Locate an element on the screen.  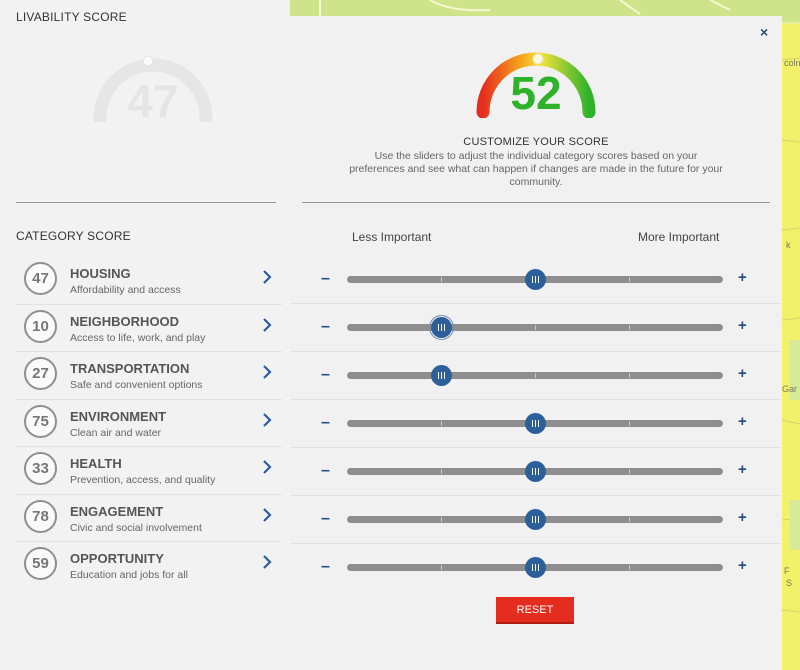
map-label: Gar is located at coordinates (790, 389).